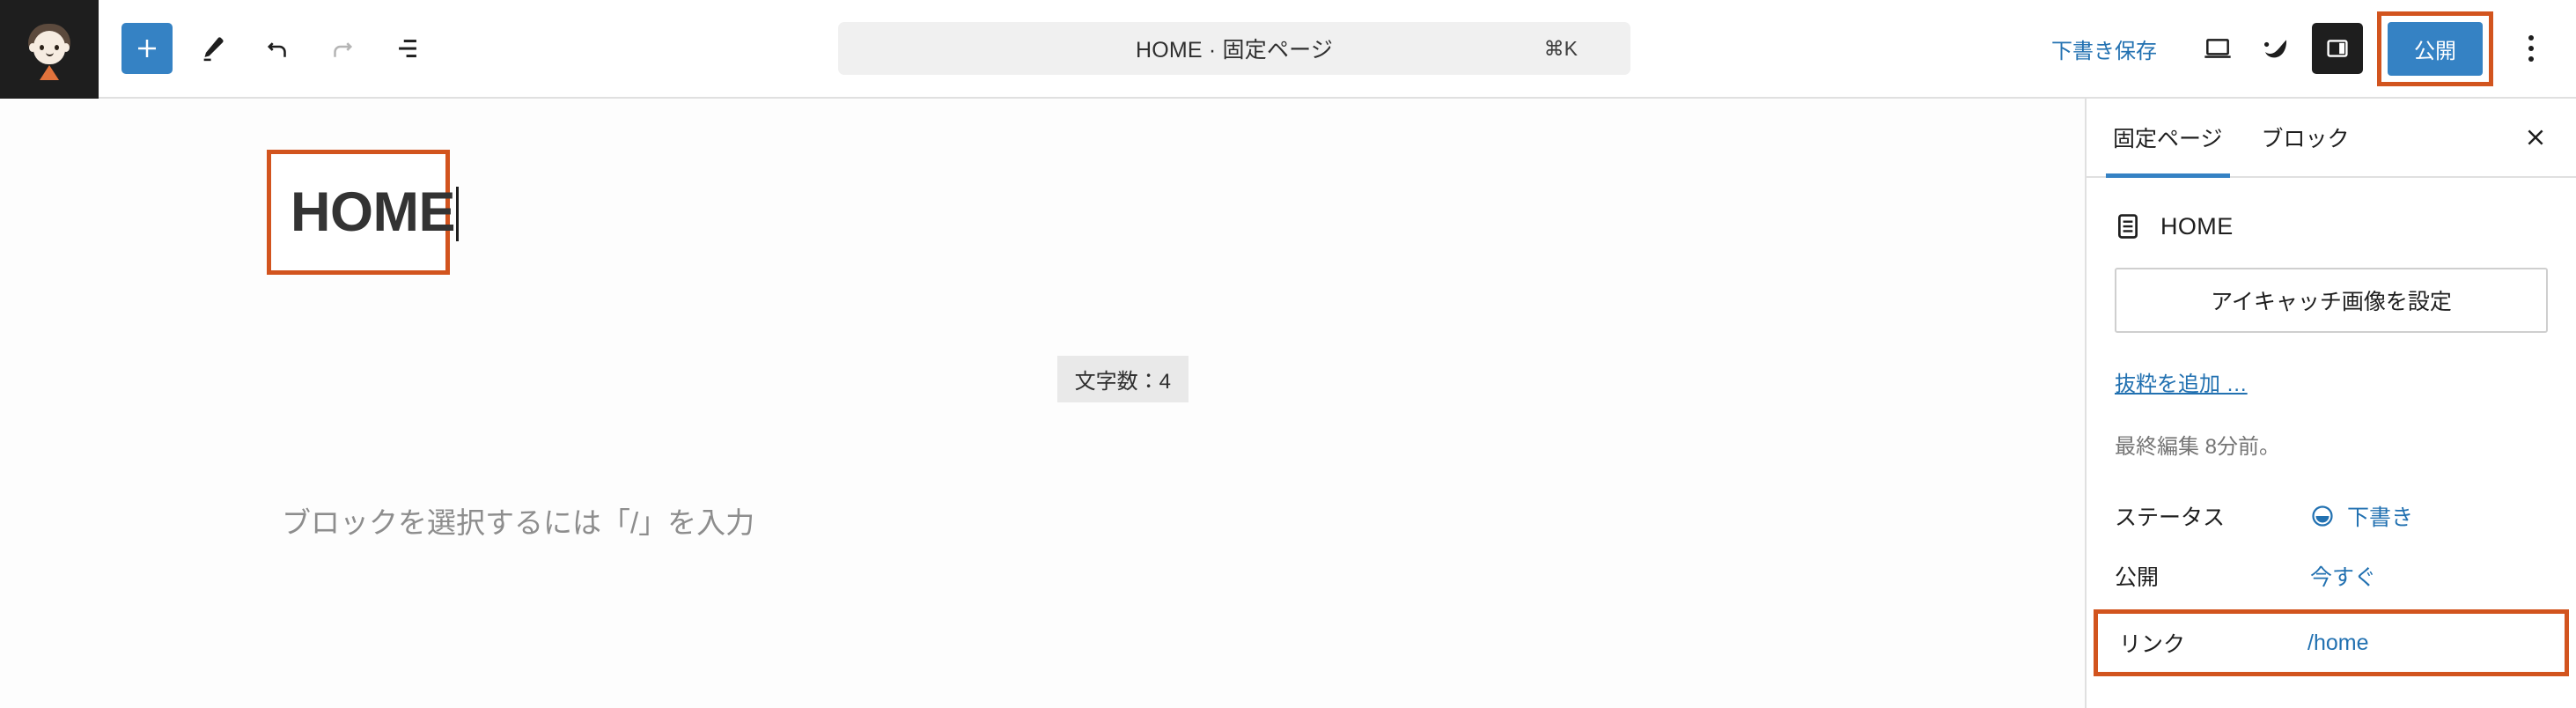 The image size is (2576, 708). What do you see at coordinates (2332, 223) in the screenshot?
I see `document-header: HOME` at bounding box center [2332, 223].